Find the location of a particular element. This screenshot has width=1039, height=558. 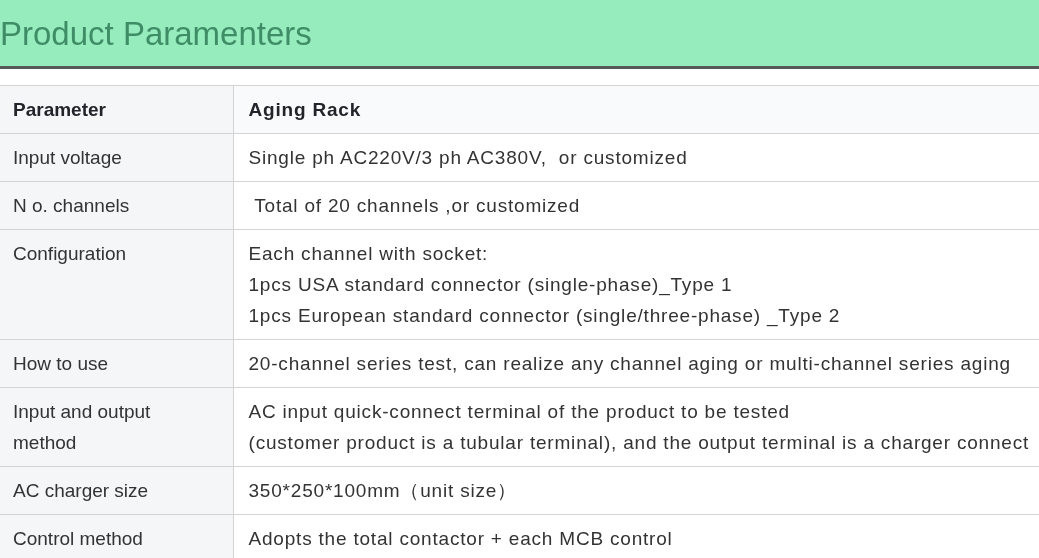

parameter-cell: AC charger size is located at coordinates (116, 490).